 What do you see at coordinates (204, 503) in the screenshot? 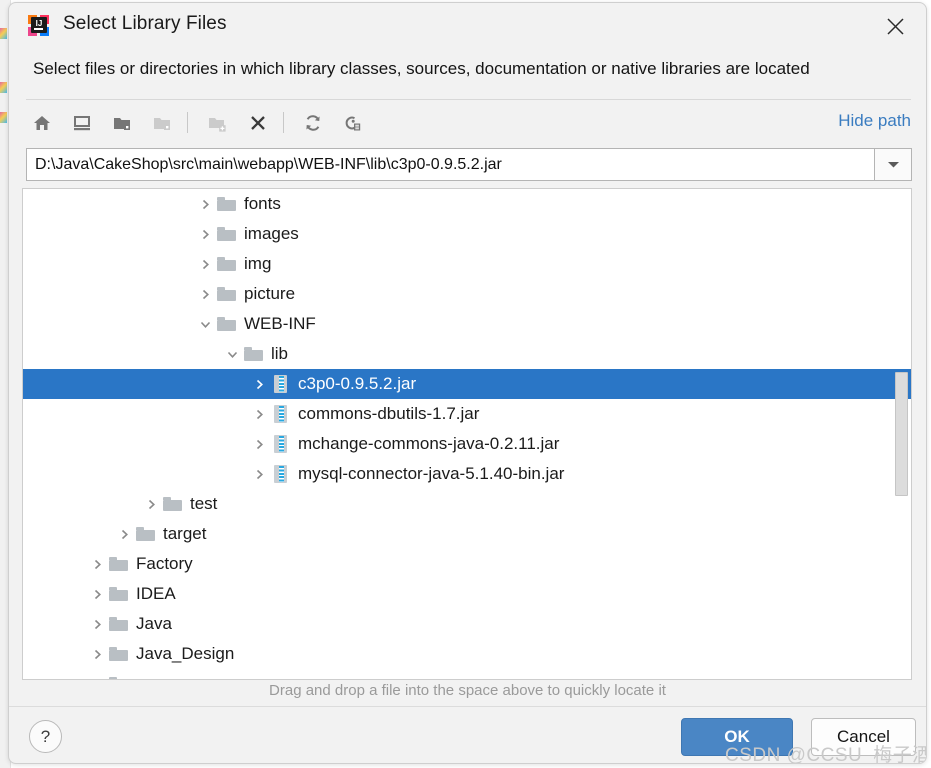
I see `tree-row-label: test` at bounding box center [204, 503].